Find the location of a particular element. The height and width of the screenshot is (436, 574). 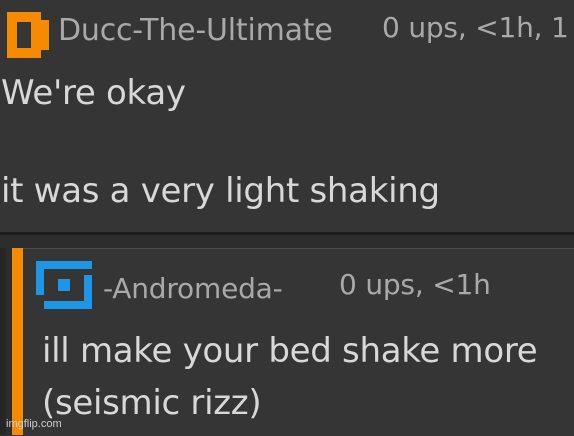

comment-meta: 0 ups, <1h, 1 is located at coordinates (475, 27).